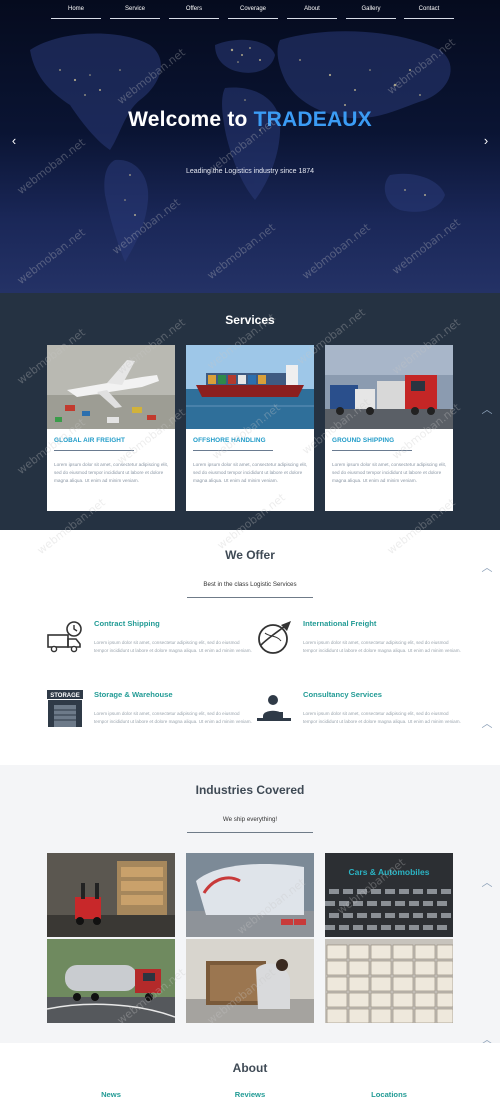  Describe the element at coordinates (253, 11) in the screenshot. I see `nav-coverage: Coverage` at that location.